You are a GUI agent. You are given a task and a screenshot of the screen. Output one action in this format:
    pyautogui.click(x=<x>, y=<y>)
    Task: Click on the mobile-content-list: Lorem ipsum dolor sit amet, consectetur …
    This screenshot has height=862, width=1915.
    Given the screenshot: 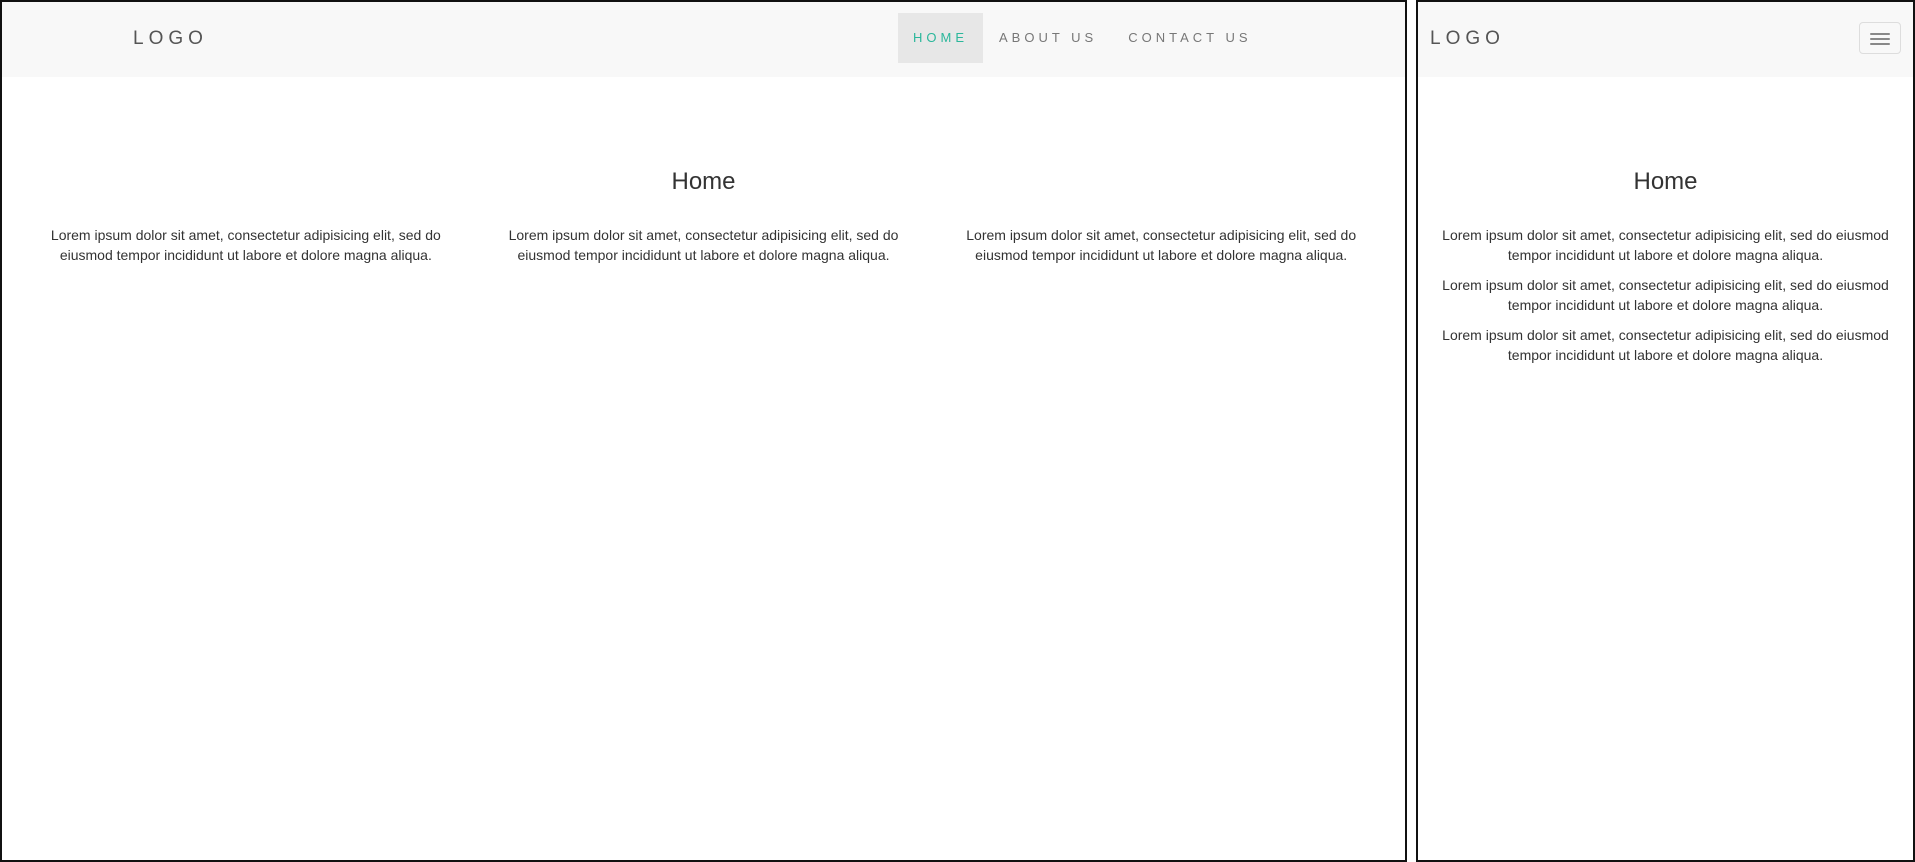 What is the action you would take?
    pyautogui.click(x=1665, y=300)
    